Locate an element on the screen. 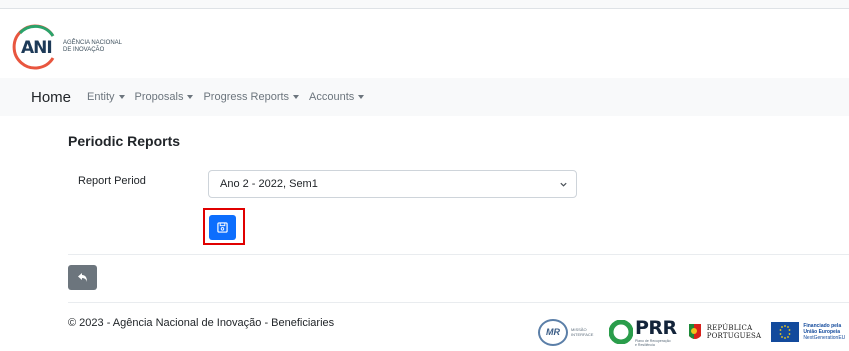  missao-interface-logo: MR MISSÃO INTERFACE is located at coordinates (567, 332).